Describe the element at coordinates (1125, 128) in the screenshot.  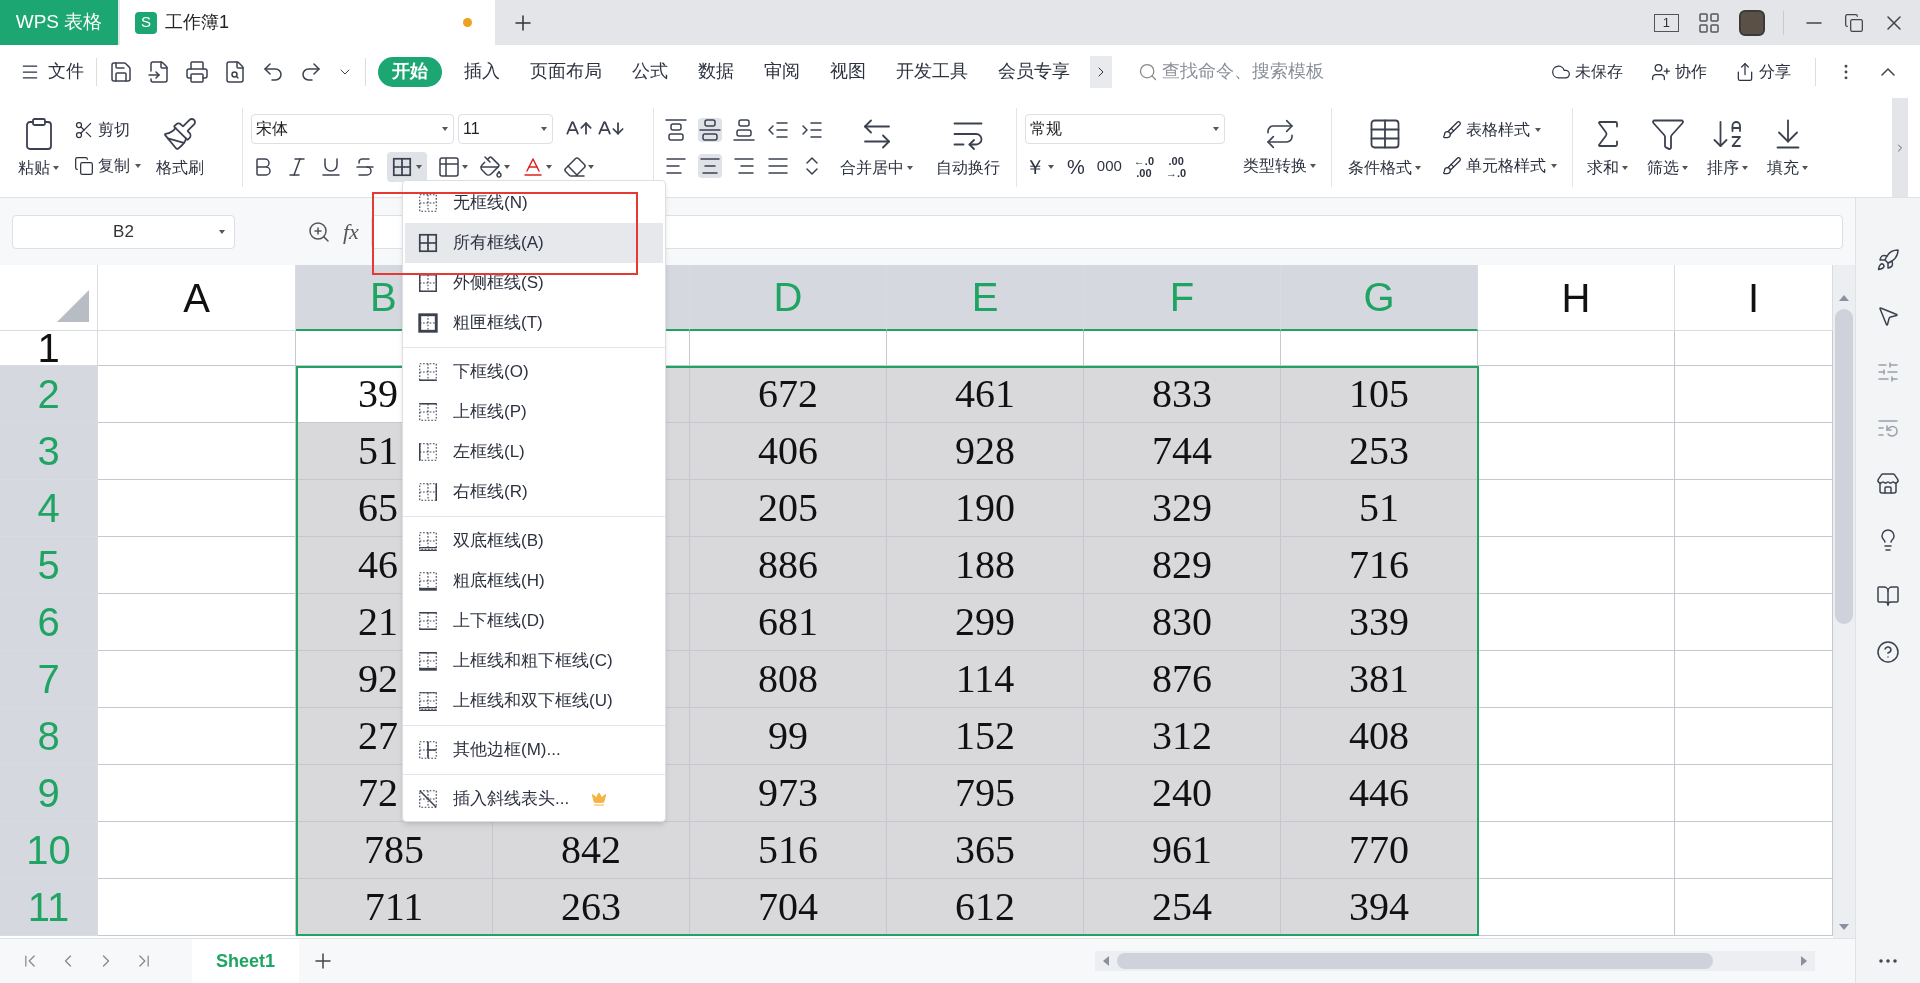
I see `number-format-select: 常规` at that location.